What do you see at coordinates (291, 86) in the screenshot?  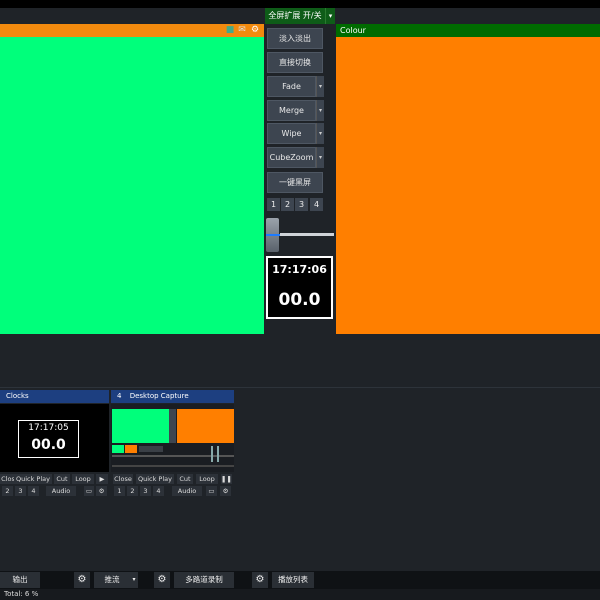 I see `fade-button: Fade` at bounding box center [291, 86].